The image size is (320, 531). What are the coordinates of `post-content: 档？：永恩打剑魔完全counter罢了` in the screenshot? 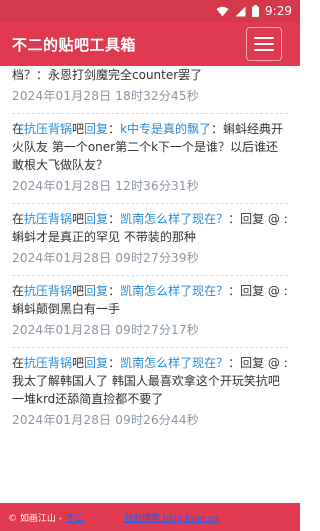 It's located at (107, 75).